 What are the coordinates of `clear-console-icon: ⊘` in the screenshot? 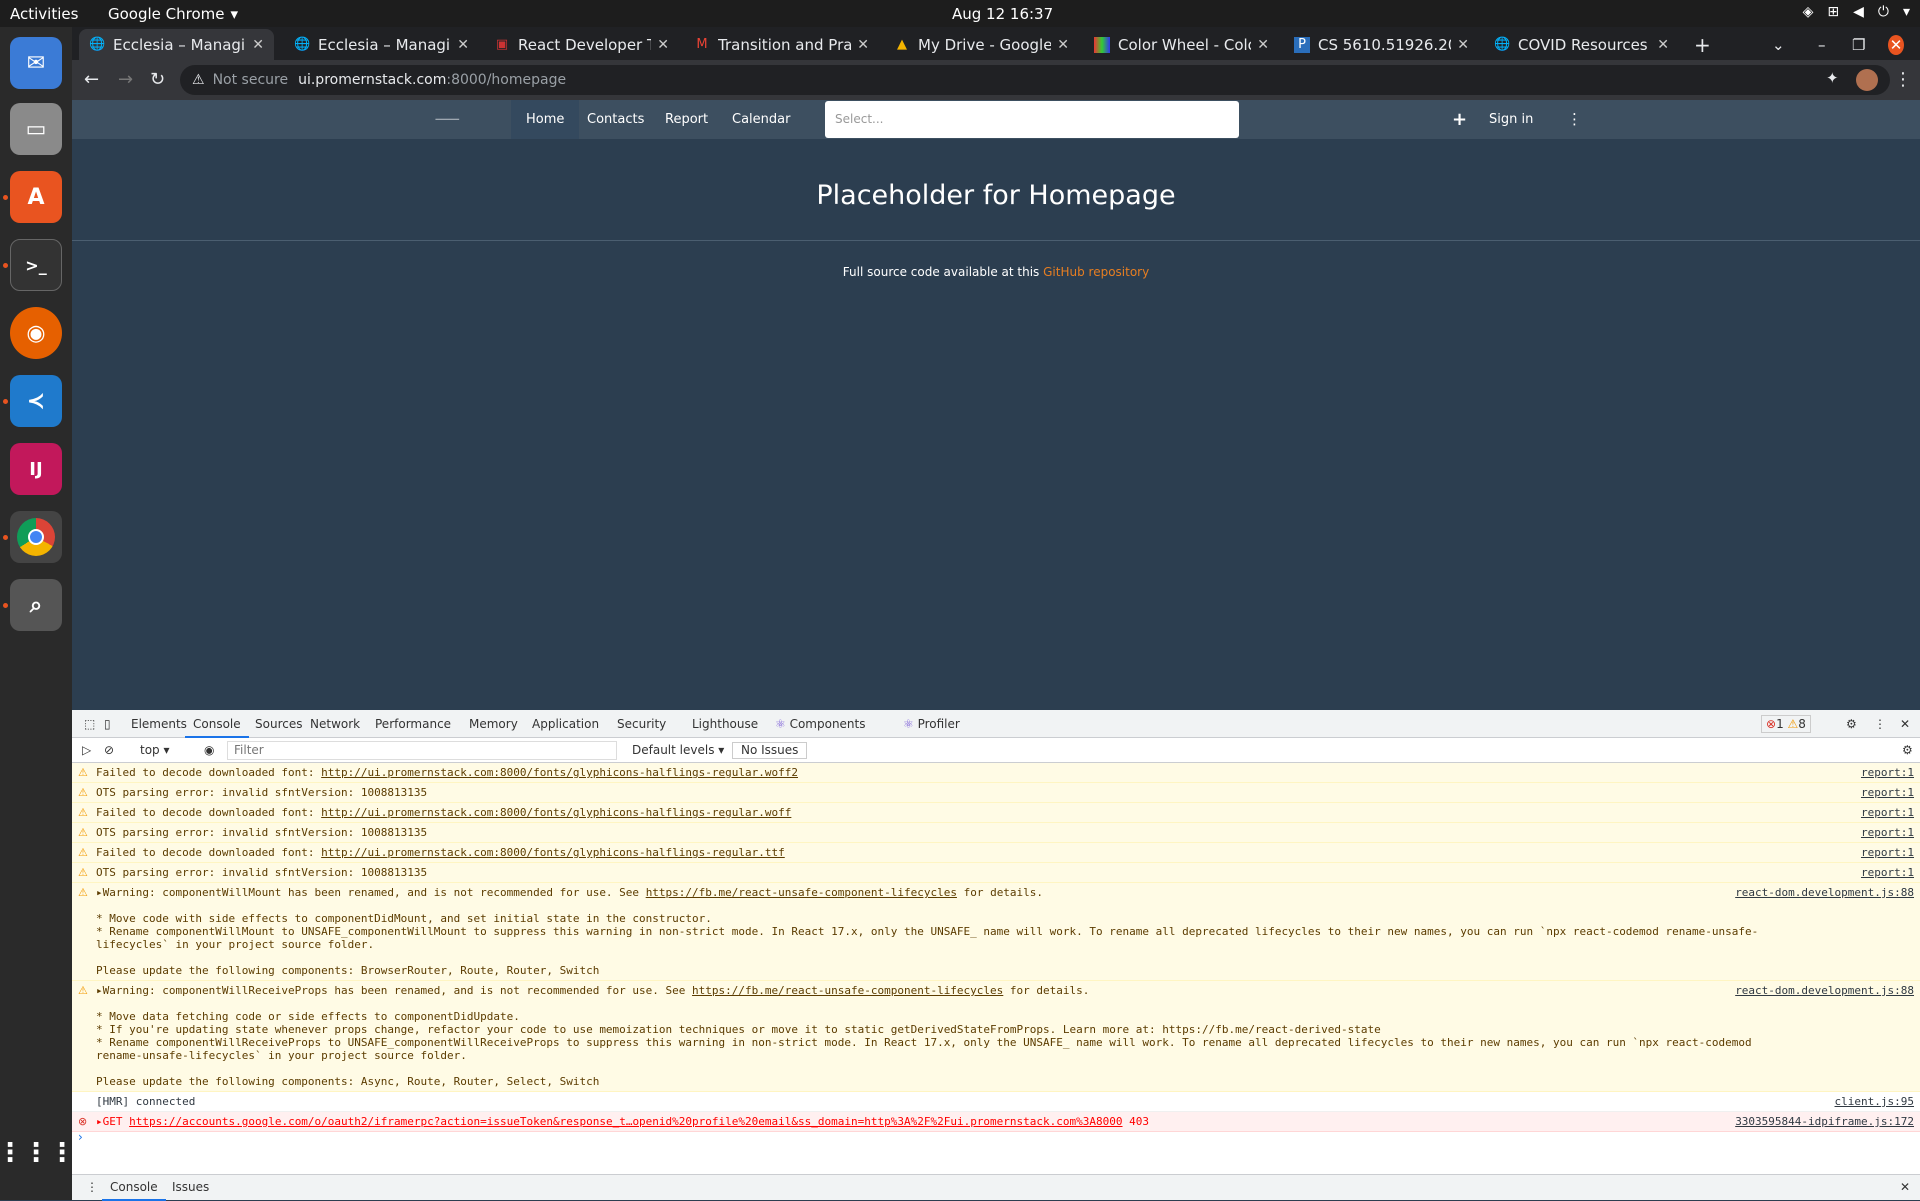 It's located at (109, 750).